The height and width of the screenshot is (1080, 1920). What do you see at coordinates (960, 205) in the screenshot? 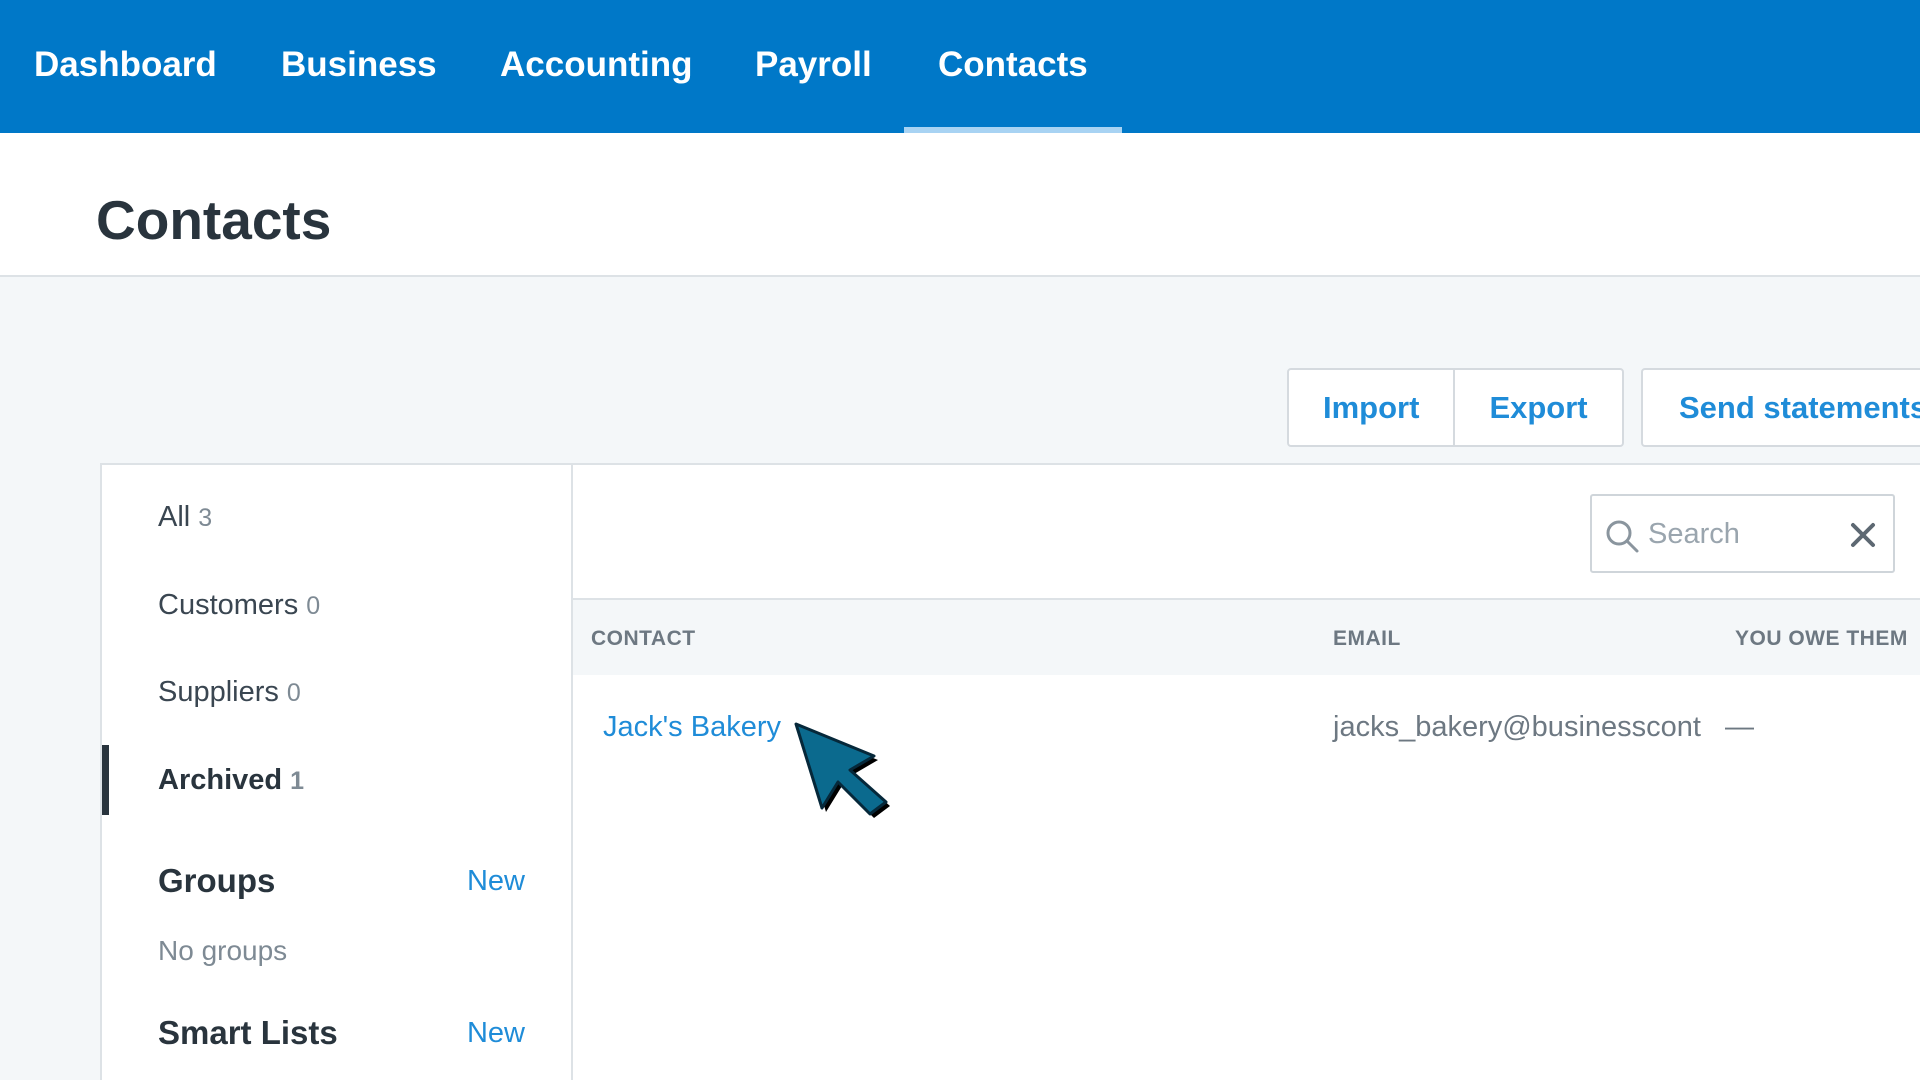
I see `page-header: Contacts` at bounding box center [960, 205].